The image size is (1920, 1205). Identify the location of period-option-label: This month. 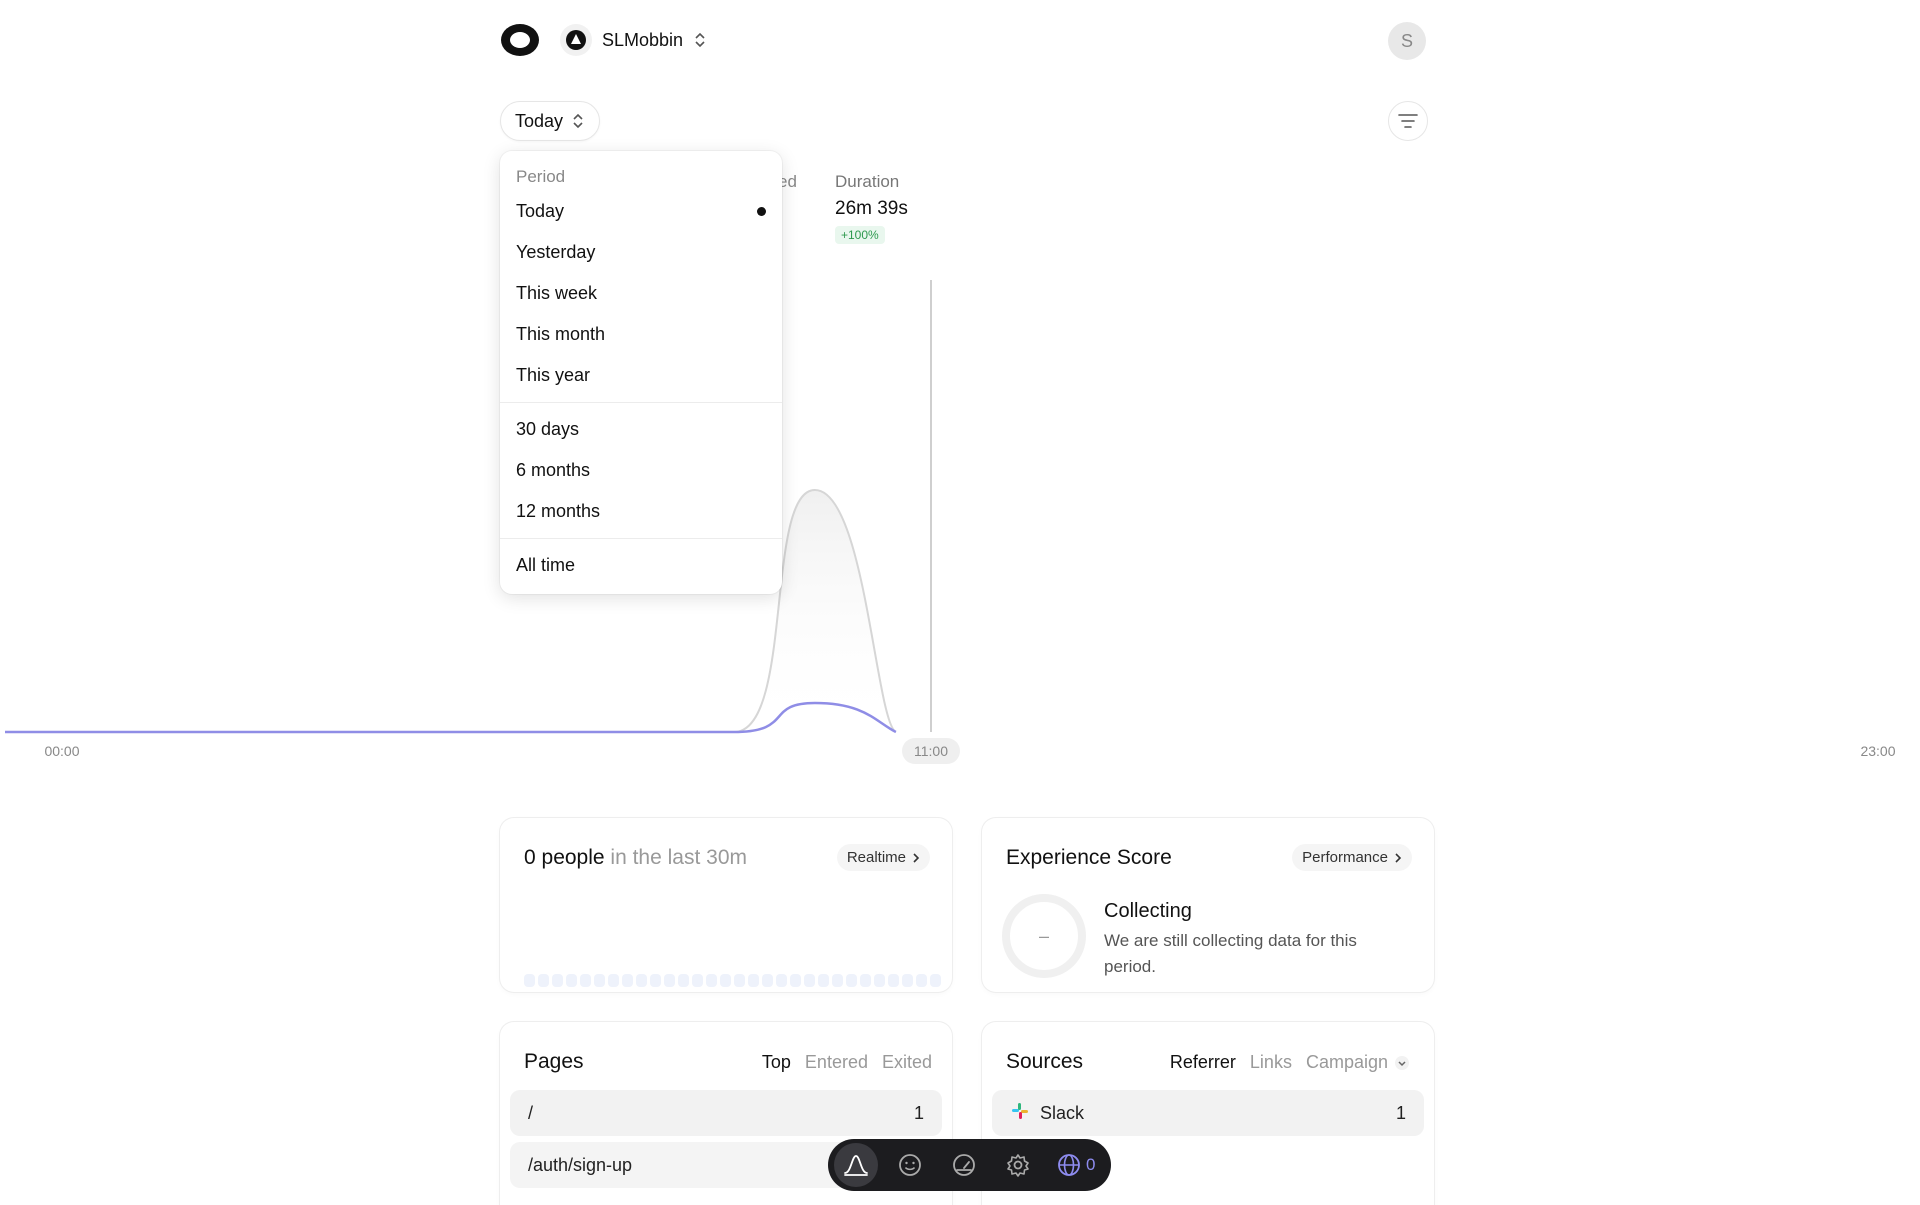
(561, 334).